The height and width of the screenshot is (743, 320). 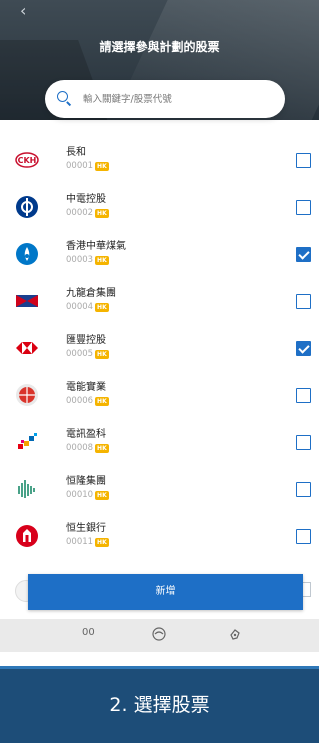 I want to click on stock-name: 恒生銀行, so click(x=86, y=528).